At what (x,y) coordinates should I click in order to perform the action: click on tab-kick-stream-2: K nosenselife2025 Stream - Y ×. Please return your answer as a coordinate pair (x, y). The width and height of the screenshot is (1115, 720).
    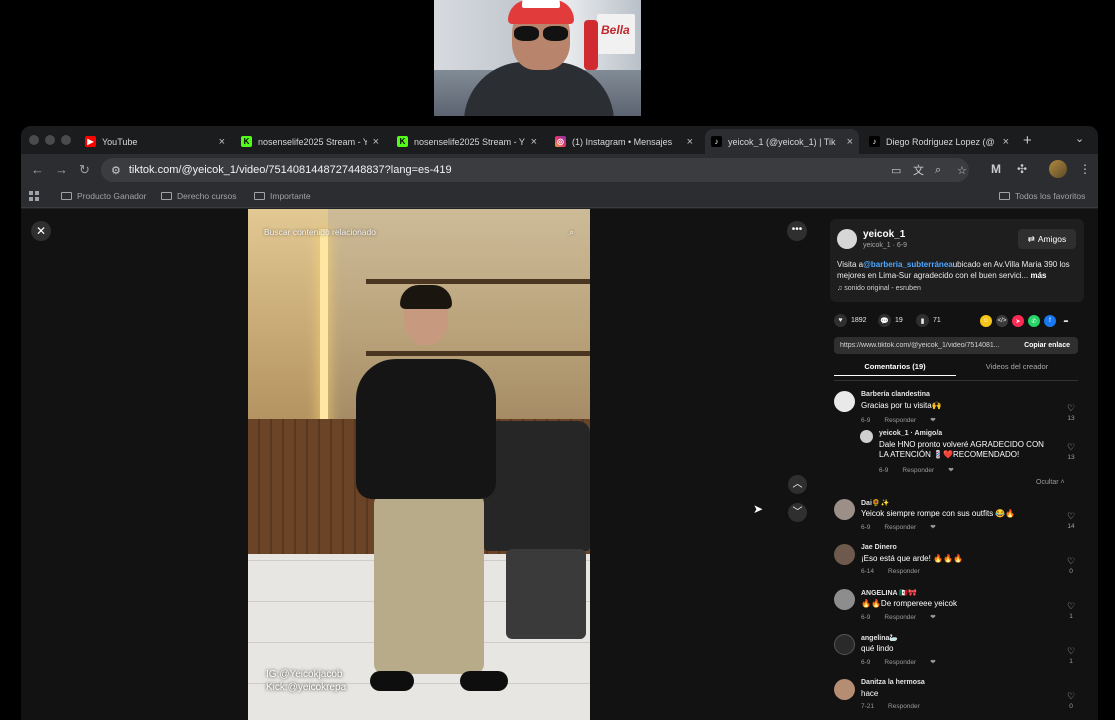
    Looking at the image, I should click on (467, 141).